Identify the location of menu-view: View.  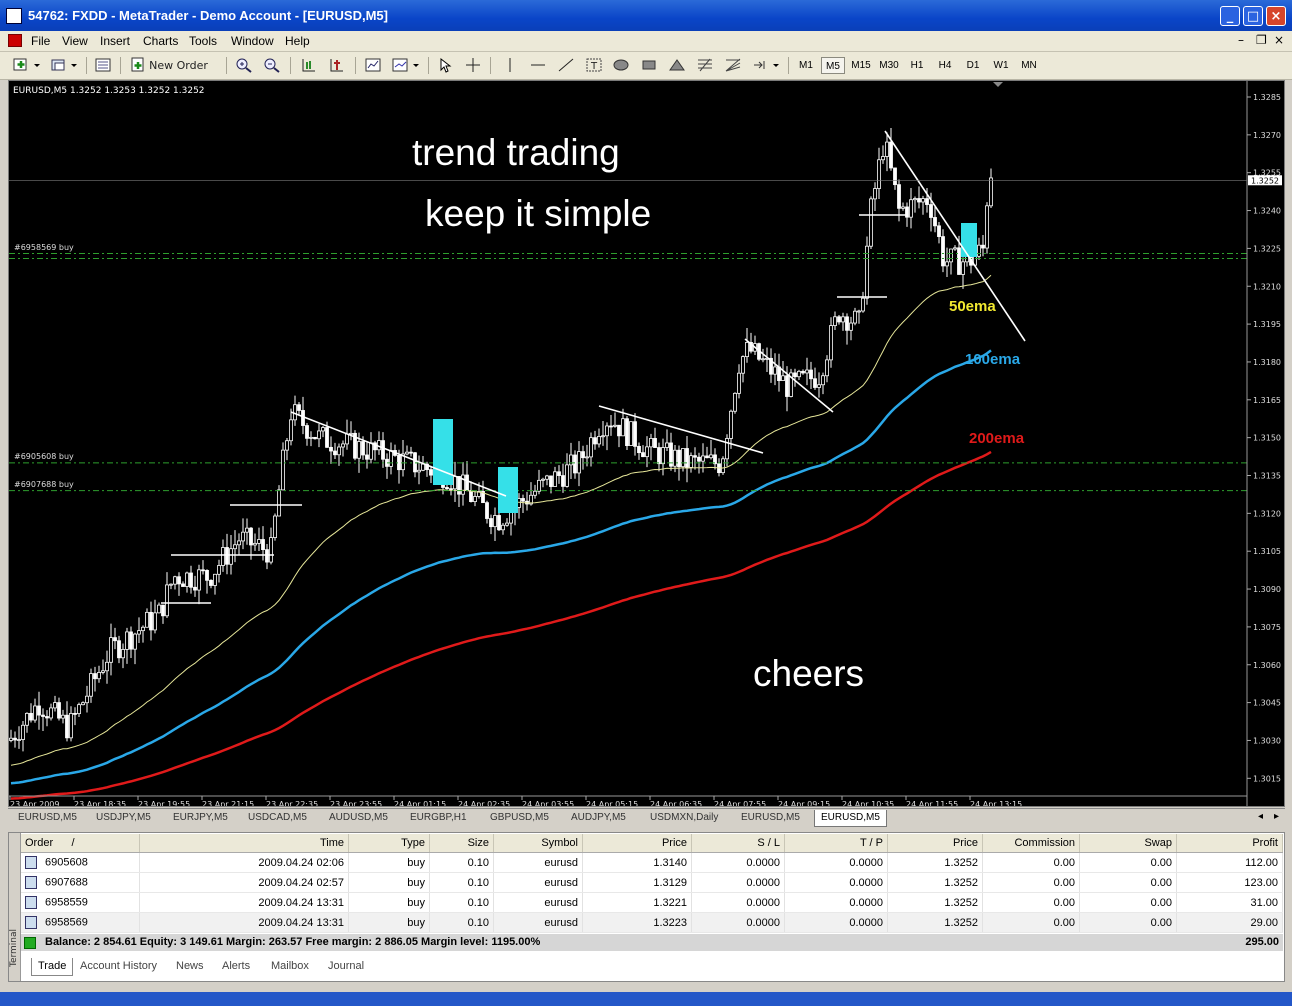
(75, 41).